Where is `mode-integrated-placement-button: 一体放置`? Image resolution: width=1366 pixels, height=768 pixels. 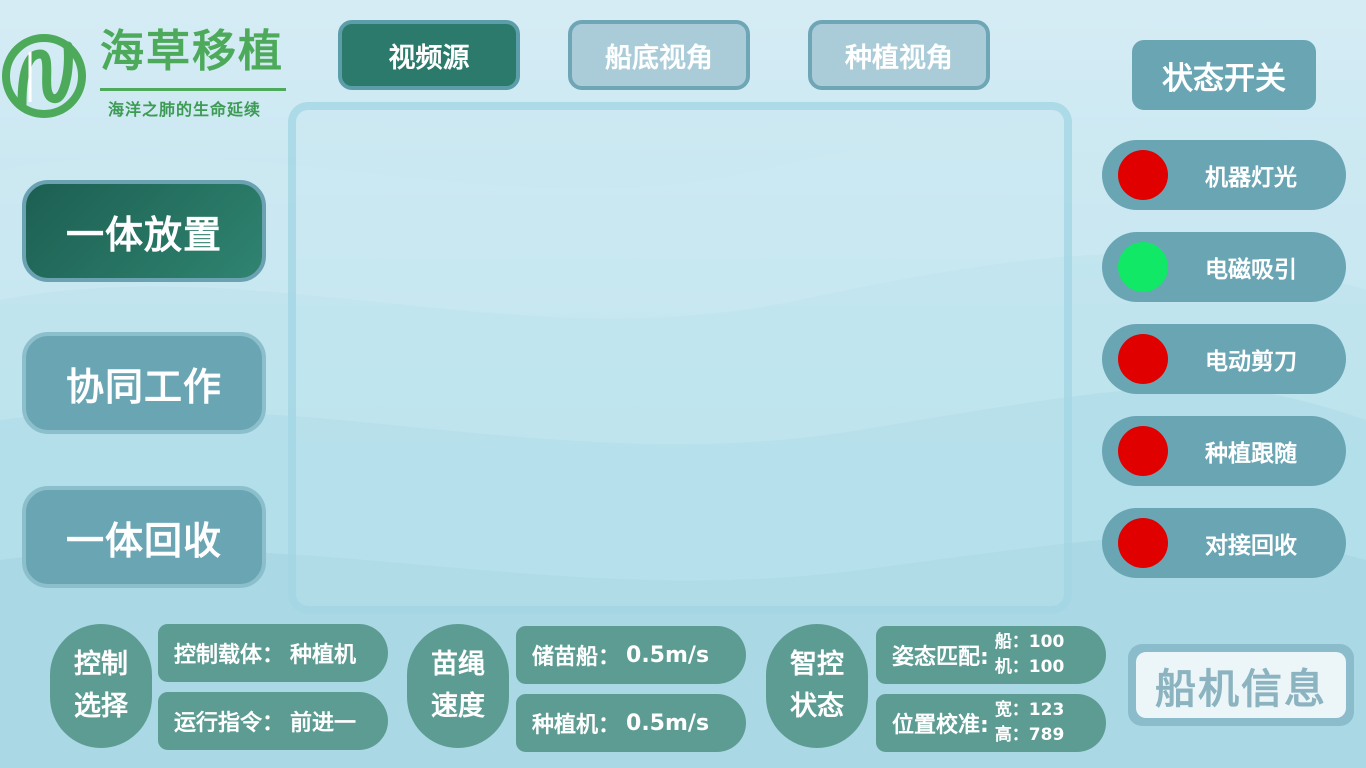
mode-integrated-placement-button: 一体放置 is located at coordinates (144, 231).